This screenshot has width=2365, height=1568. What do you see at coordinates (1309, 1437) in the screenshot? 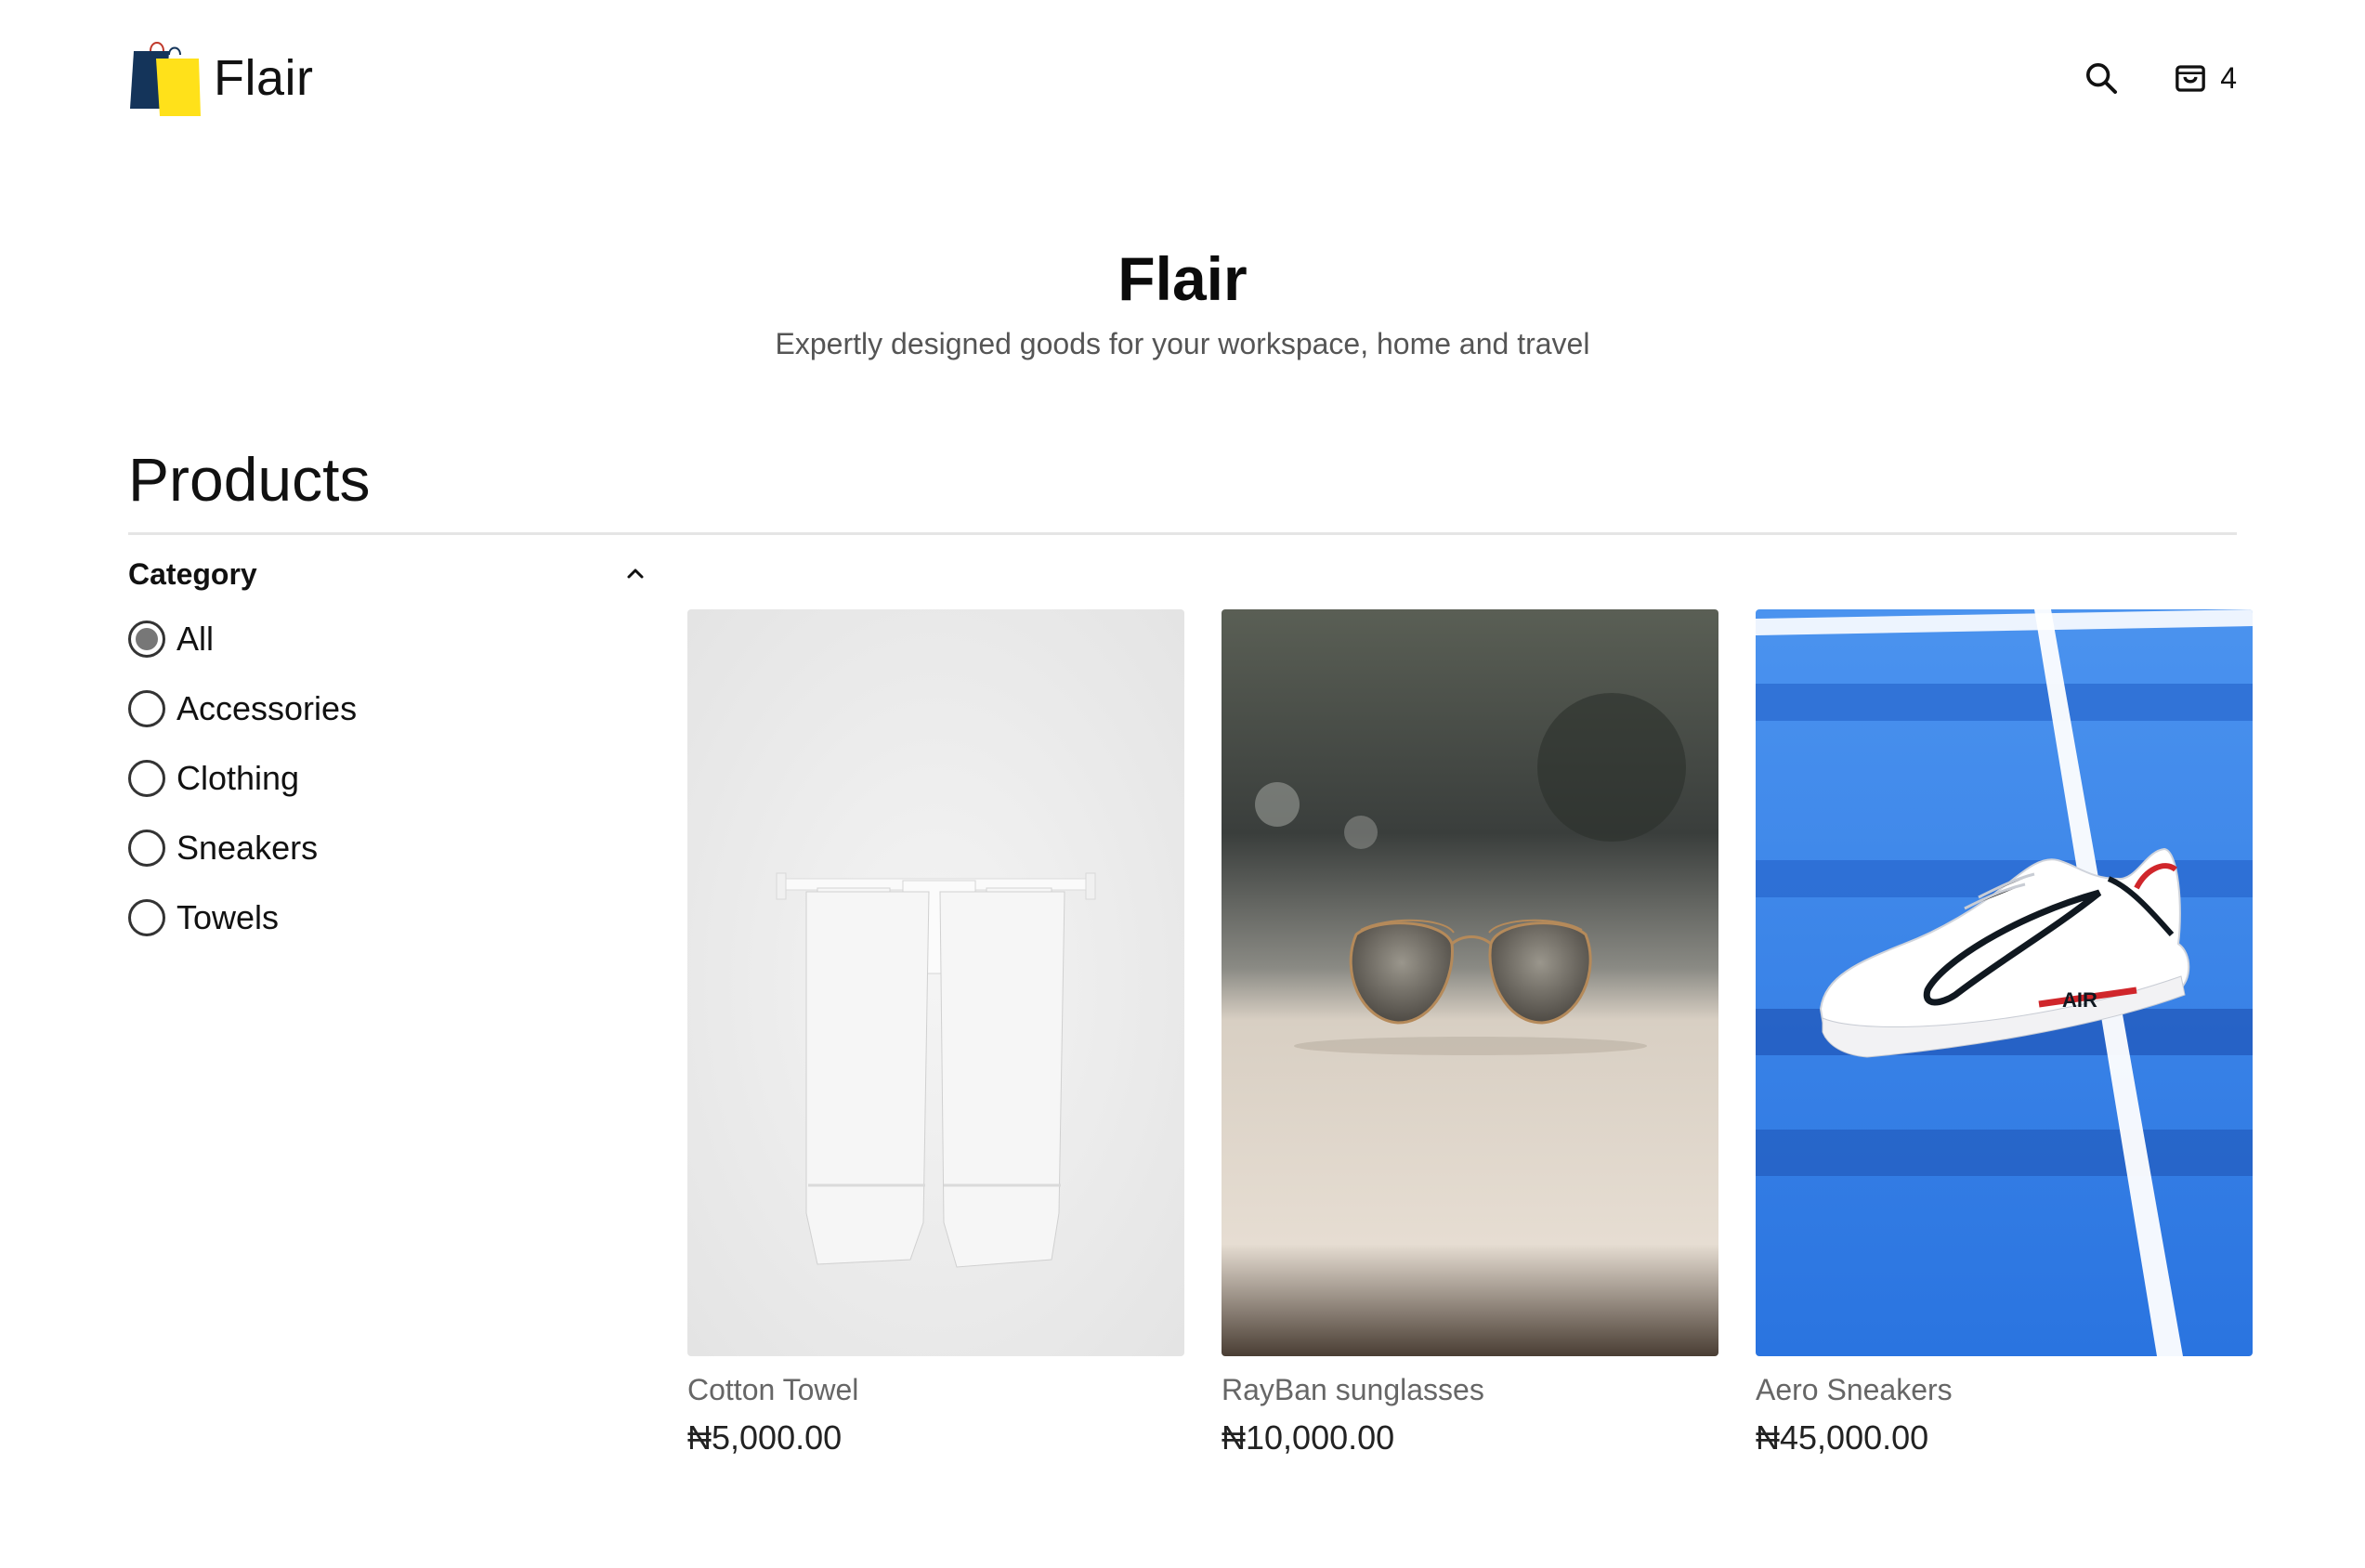
I see `product-price: ₦10,000.00` at bounding box center [1309, 1437].